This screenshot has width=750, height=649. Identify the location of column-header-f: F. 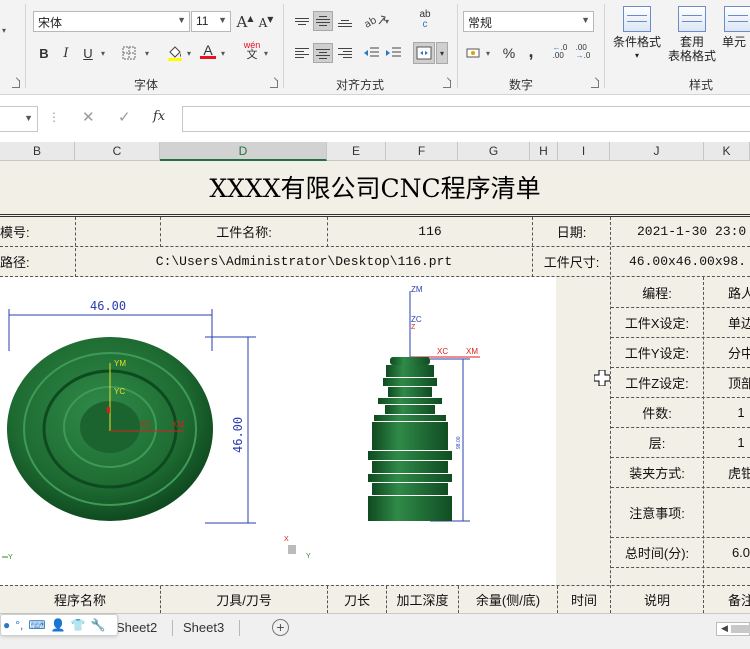
(422, 151).